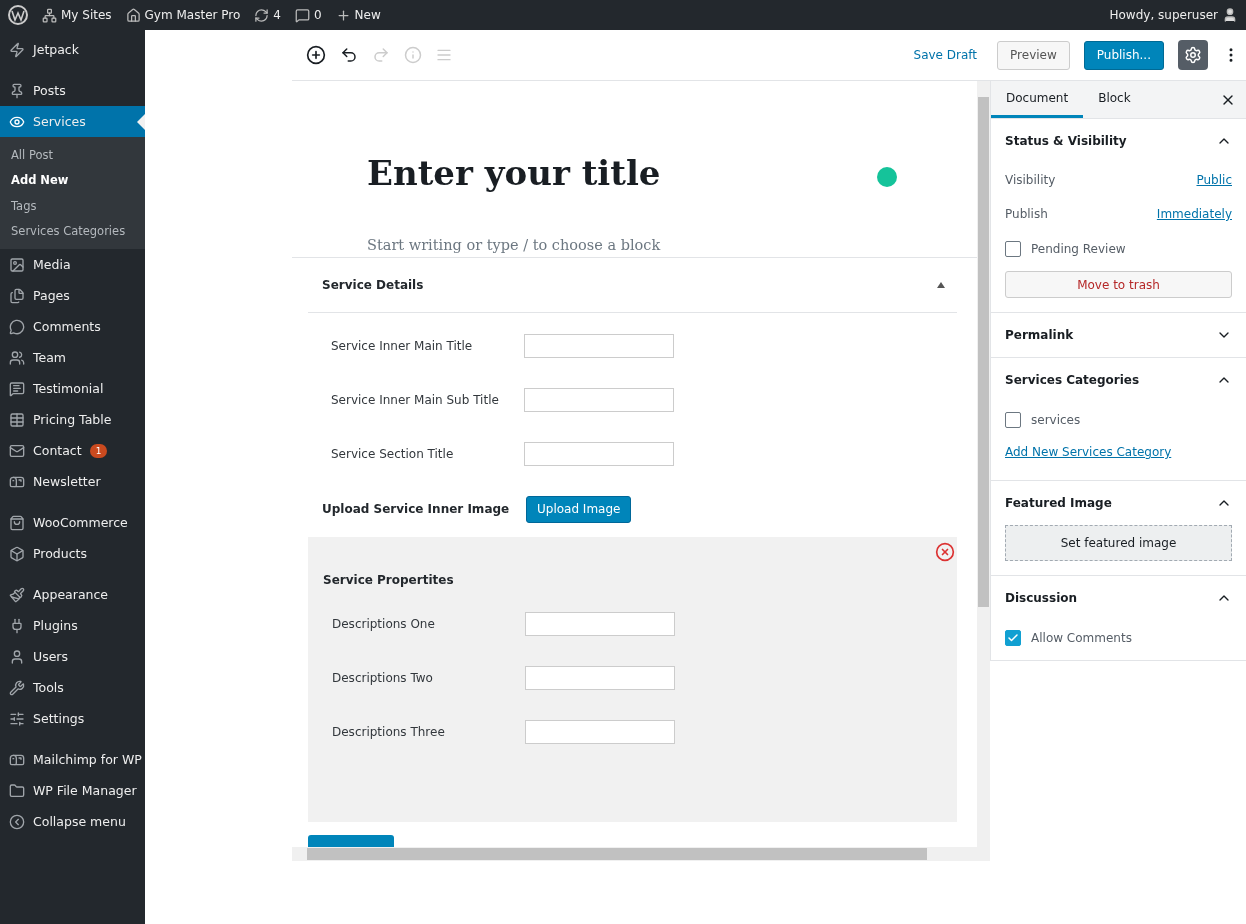 This screenshot has width=1246, height=924. Describe the element at coordinates (672, 173) in the screenshot. I see `title-placeholder: Enter your title` at that location.